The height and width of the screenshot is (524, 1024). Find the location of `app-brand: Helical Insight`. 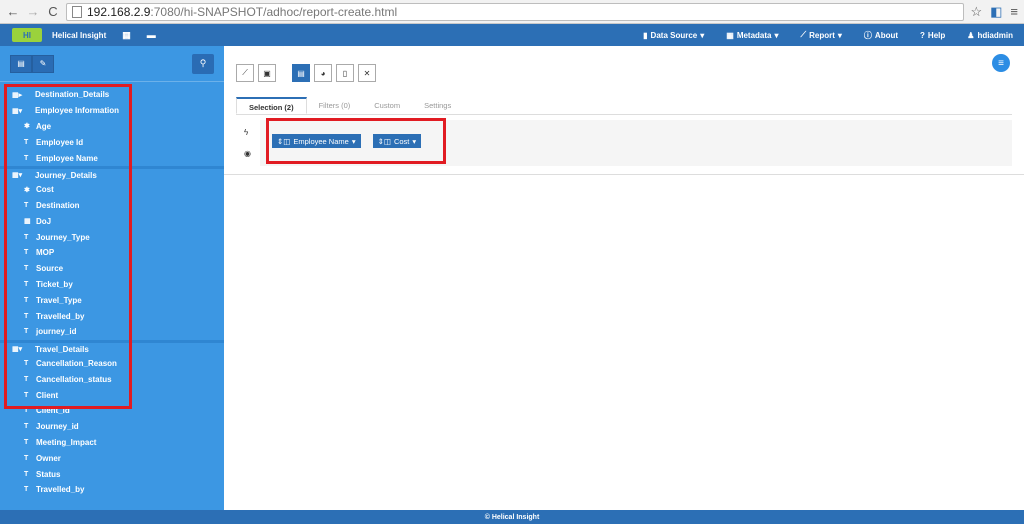

app-brand: Helical Insight is located at coordinates (79, 35).